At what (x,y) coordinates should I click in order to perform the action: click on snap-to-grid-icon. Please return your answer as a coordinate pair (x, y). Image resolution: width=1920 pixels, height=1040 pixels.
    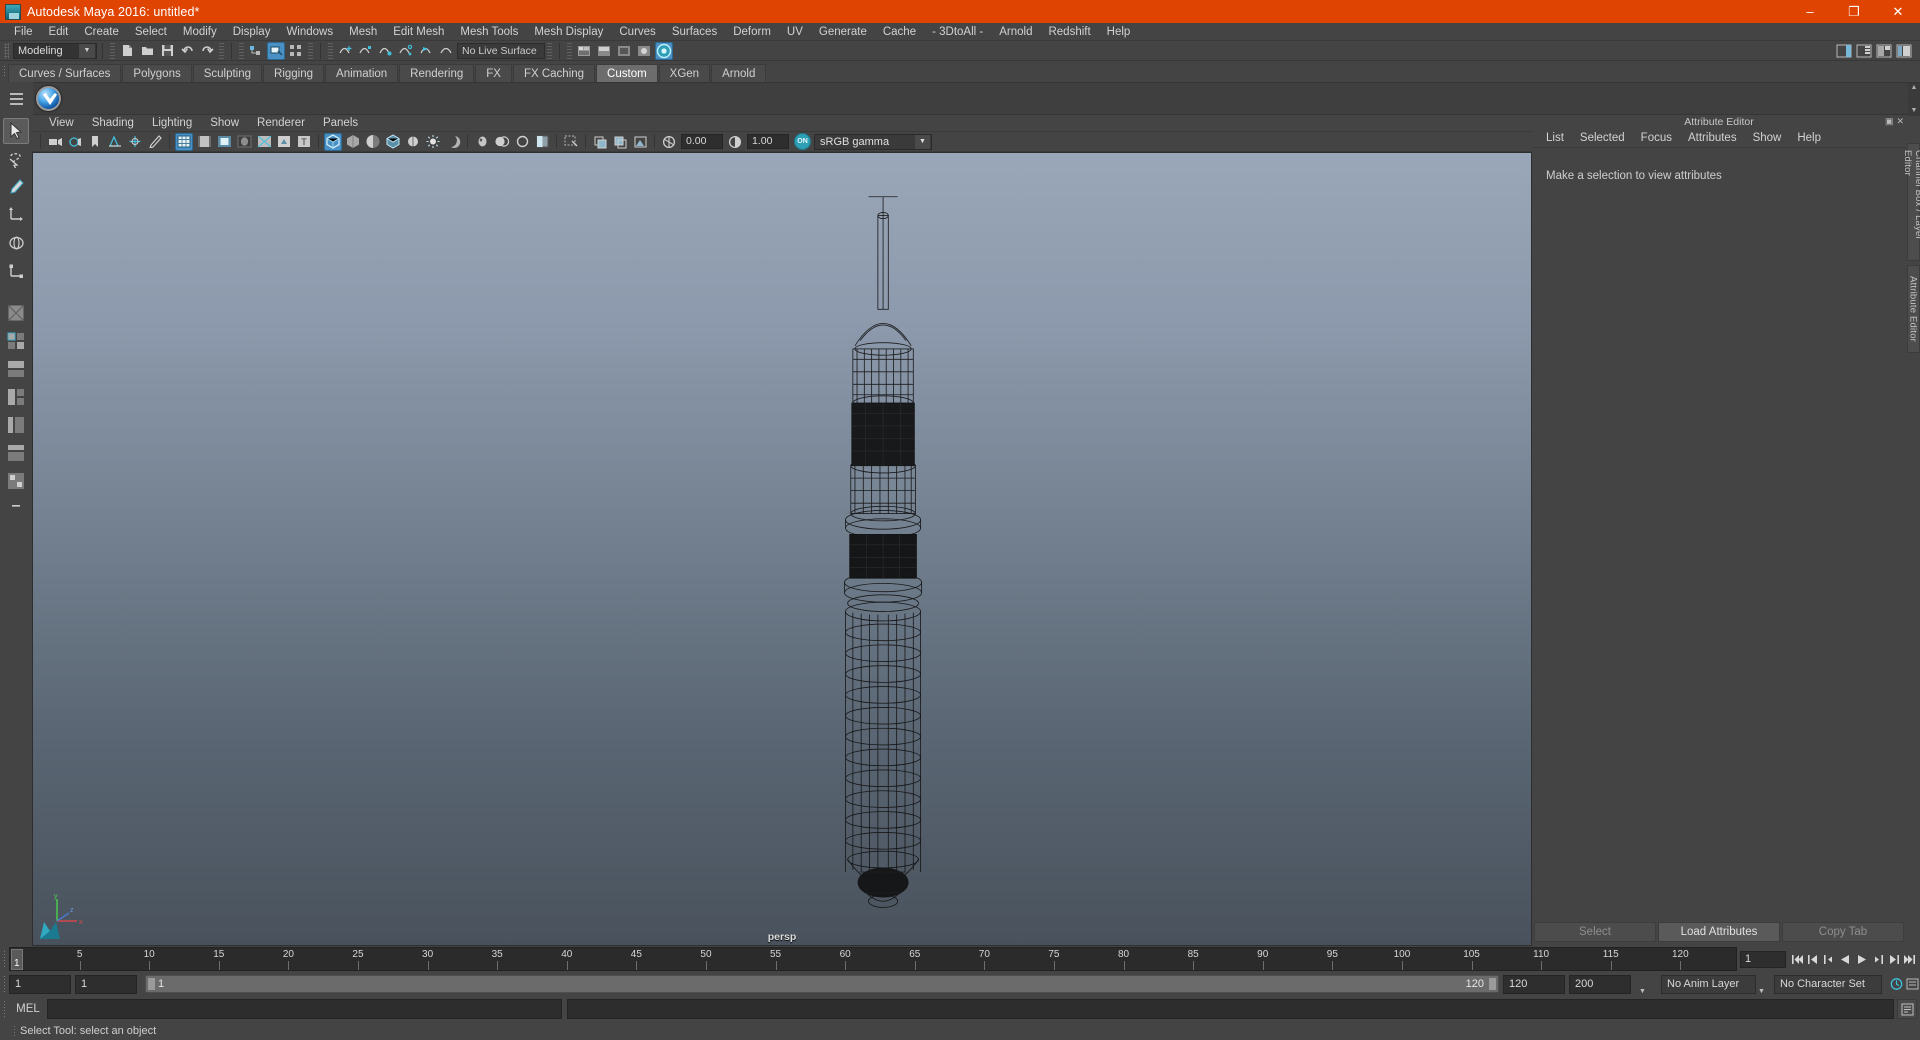
    Looking at the image, I should click on (345, 51).